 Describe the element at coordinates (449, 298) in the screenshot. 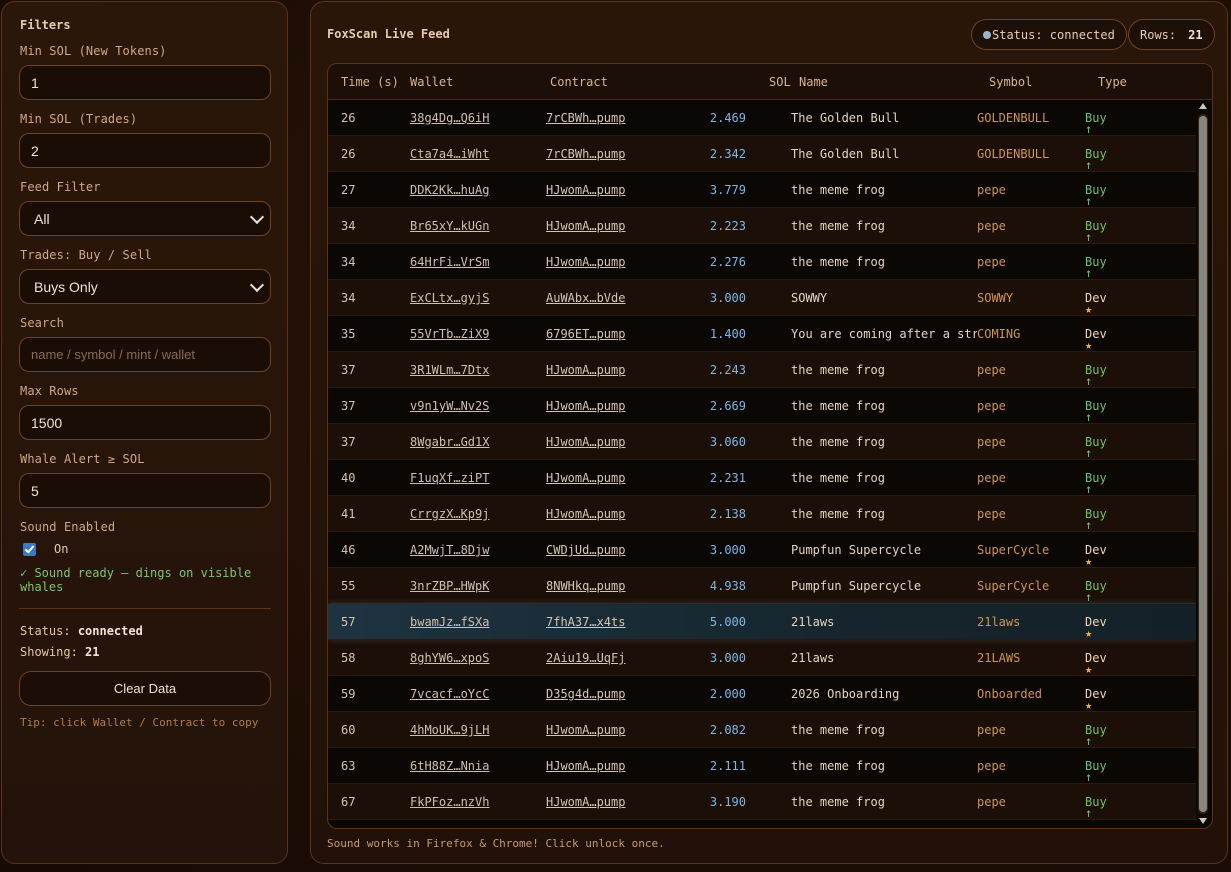

I see `cell-wallet-link: ExCLtx…gyjS` at that location.